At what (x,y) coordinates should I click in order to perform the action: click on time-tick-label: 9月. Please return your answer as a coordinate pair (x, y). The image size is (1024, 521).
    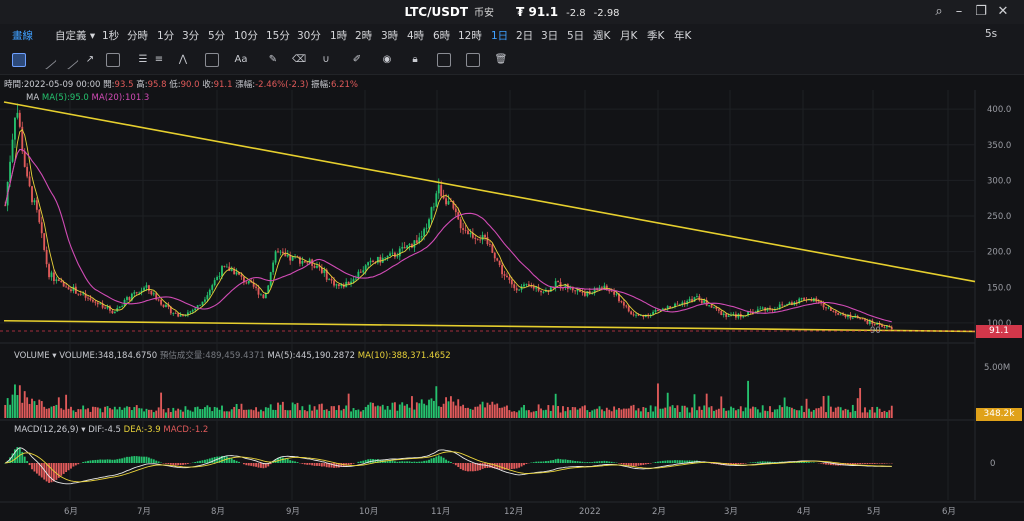
    Looking at the image, I should click on (293, 512).